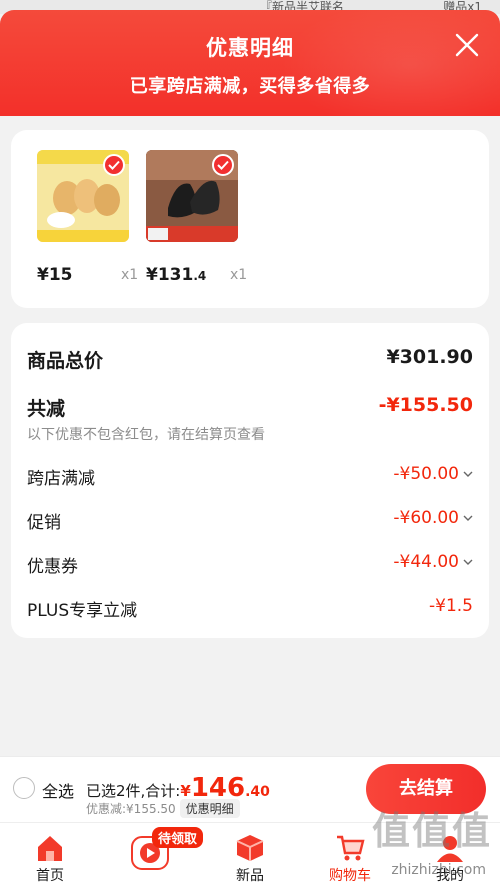 This screenshot has width=500, height=889. Describe the element at coordinates (351, 848) in the screenshot. I see `cart-icon` at that location.